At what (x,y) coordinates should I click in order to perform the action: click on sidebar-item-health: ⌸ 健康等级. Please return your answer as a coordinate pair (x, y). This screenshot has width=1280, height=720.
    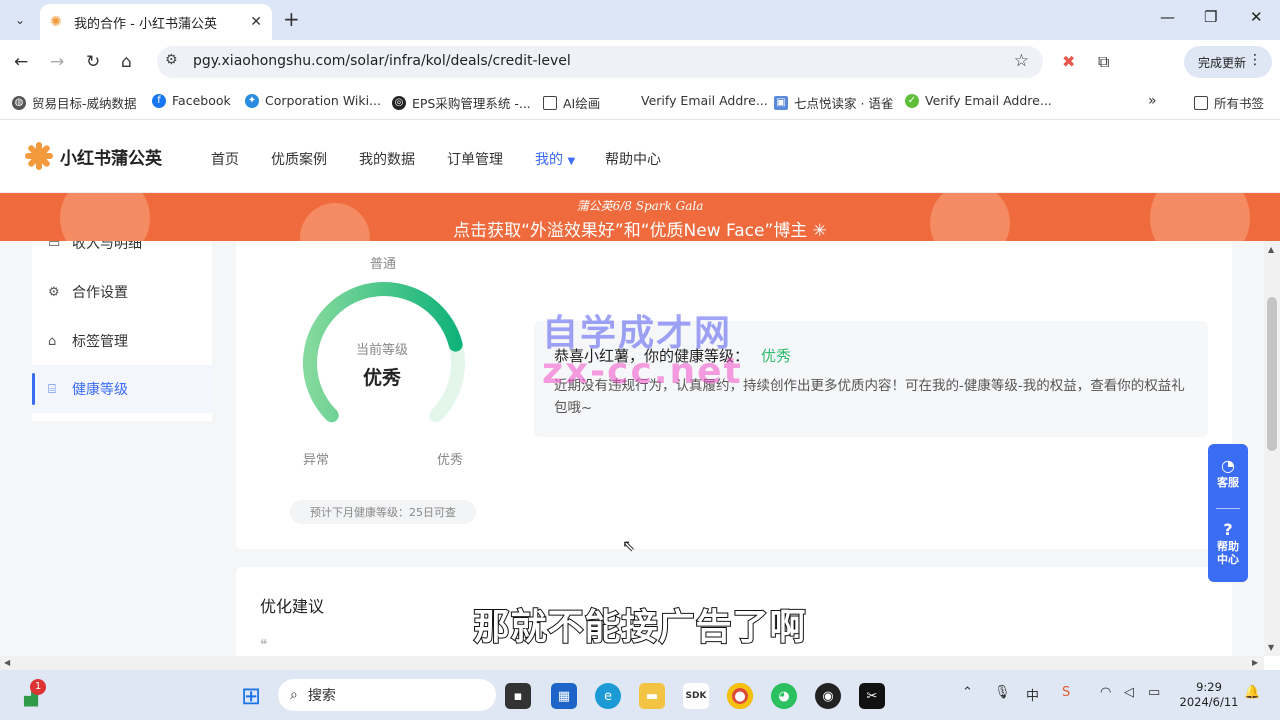
    Looking at the image, I should click on (122, 389).